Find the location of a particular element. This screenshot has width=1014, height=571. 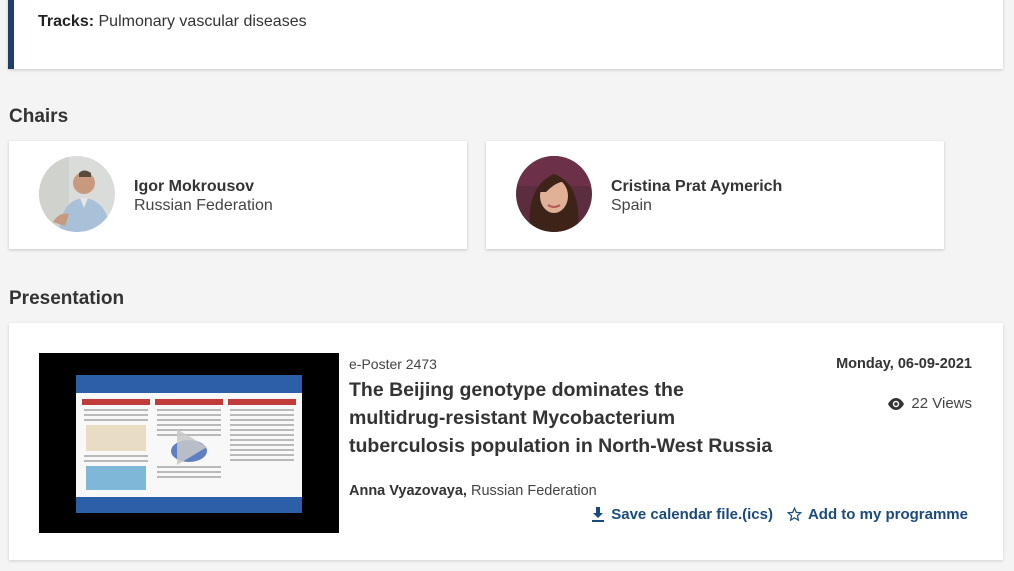

author-name: Anna Vyazovaya, is located at coordinates (408, 491).